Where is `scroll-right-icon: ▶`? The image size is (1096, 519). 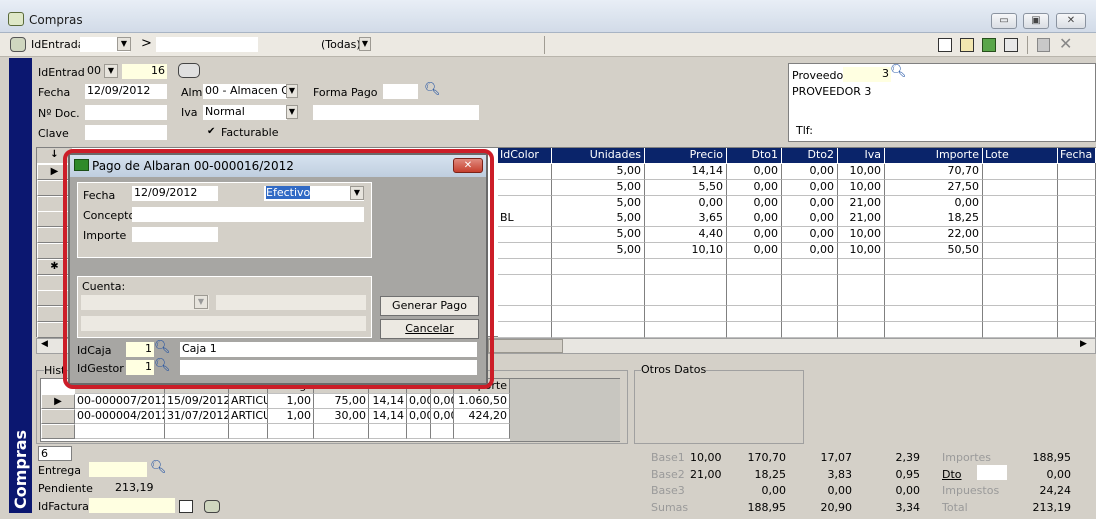
scroll-right-icon: ▶ is located at coordinates (1083, 344).